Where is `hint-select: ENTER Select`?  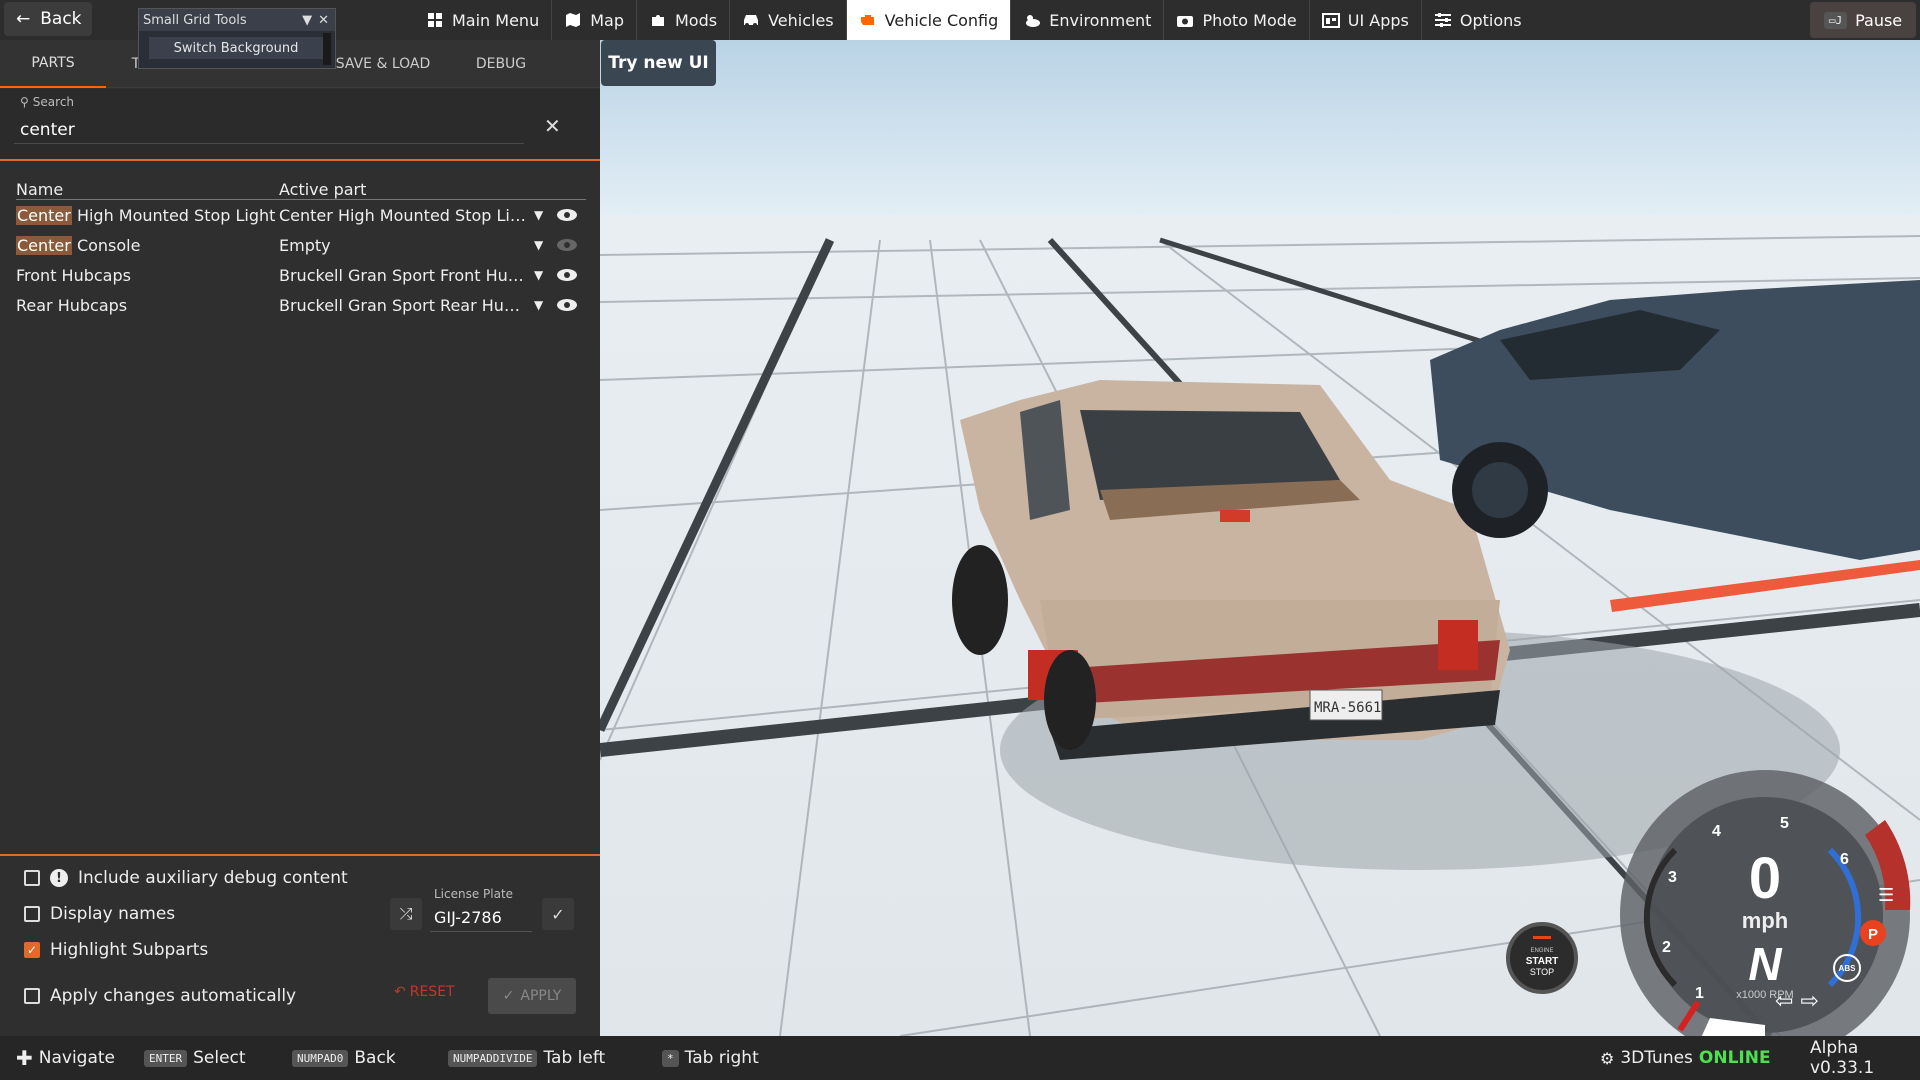 hint-select: ENTER Select is located at coordinates (195, 1058).